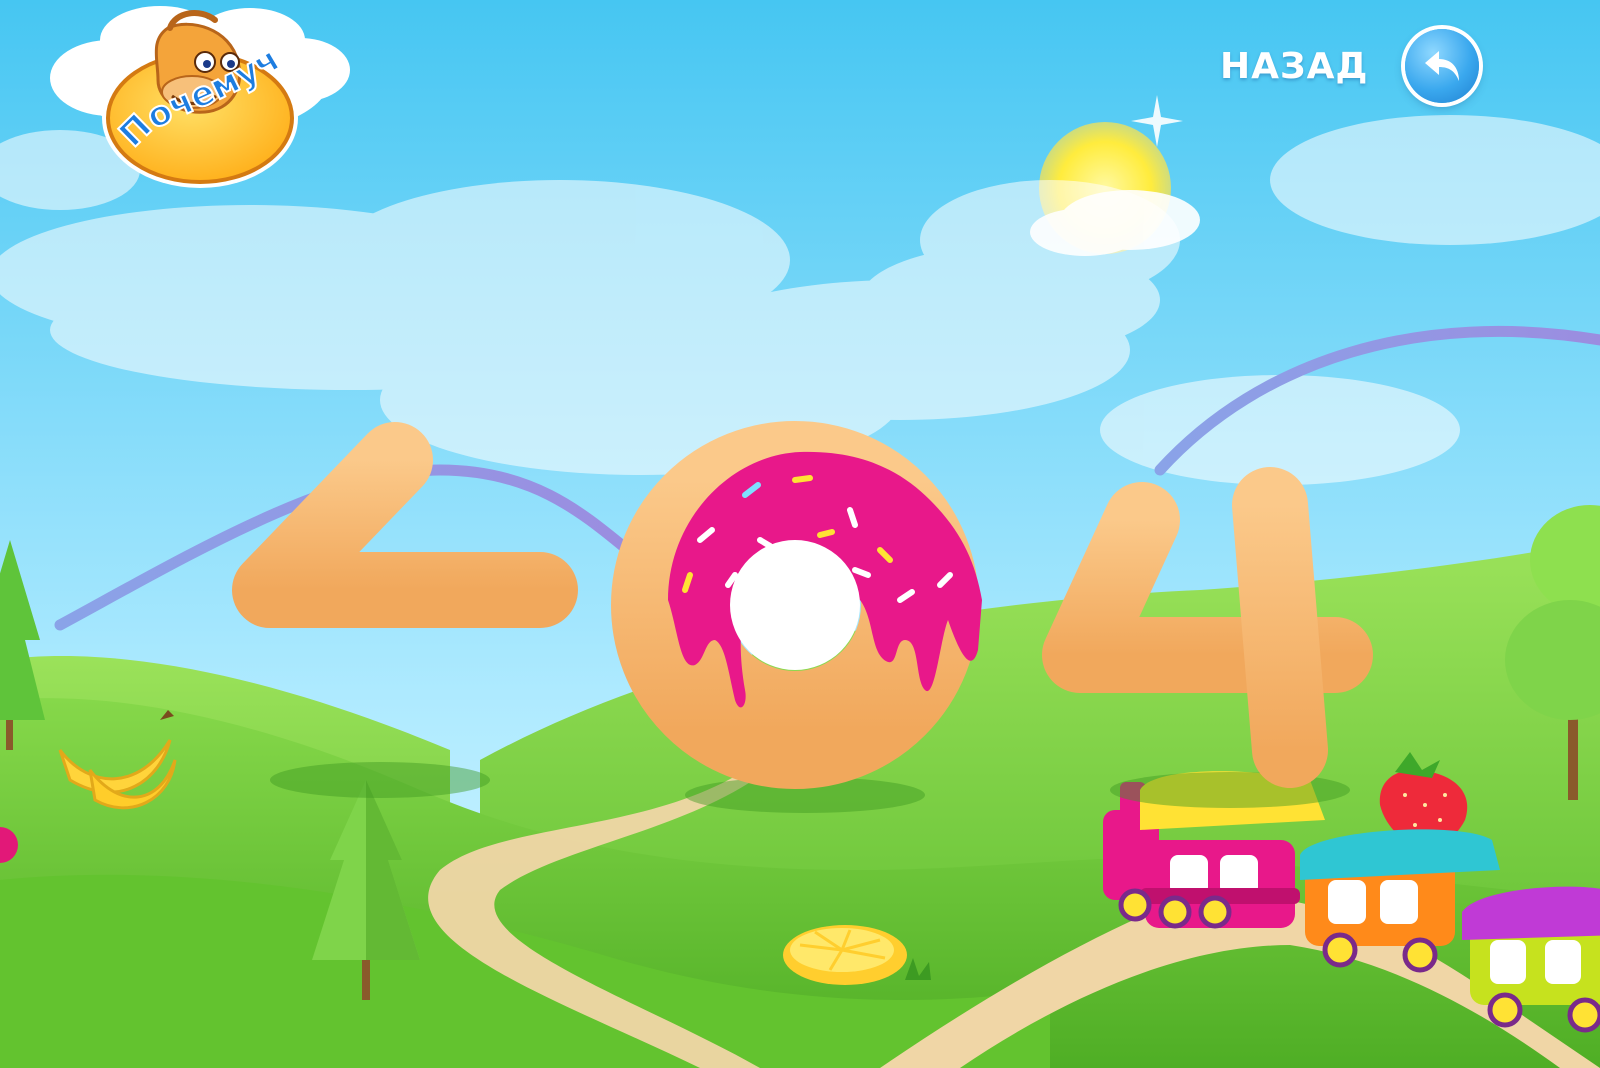 The width and height of the screenshot is (1600, 1068). Describe the element at coordinates (195, 94) in the screenshot. I see `camel-mascot-logo: Почемучка` at that location.